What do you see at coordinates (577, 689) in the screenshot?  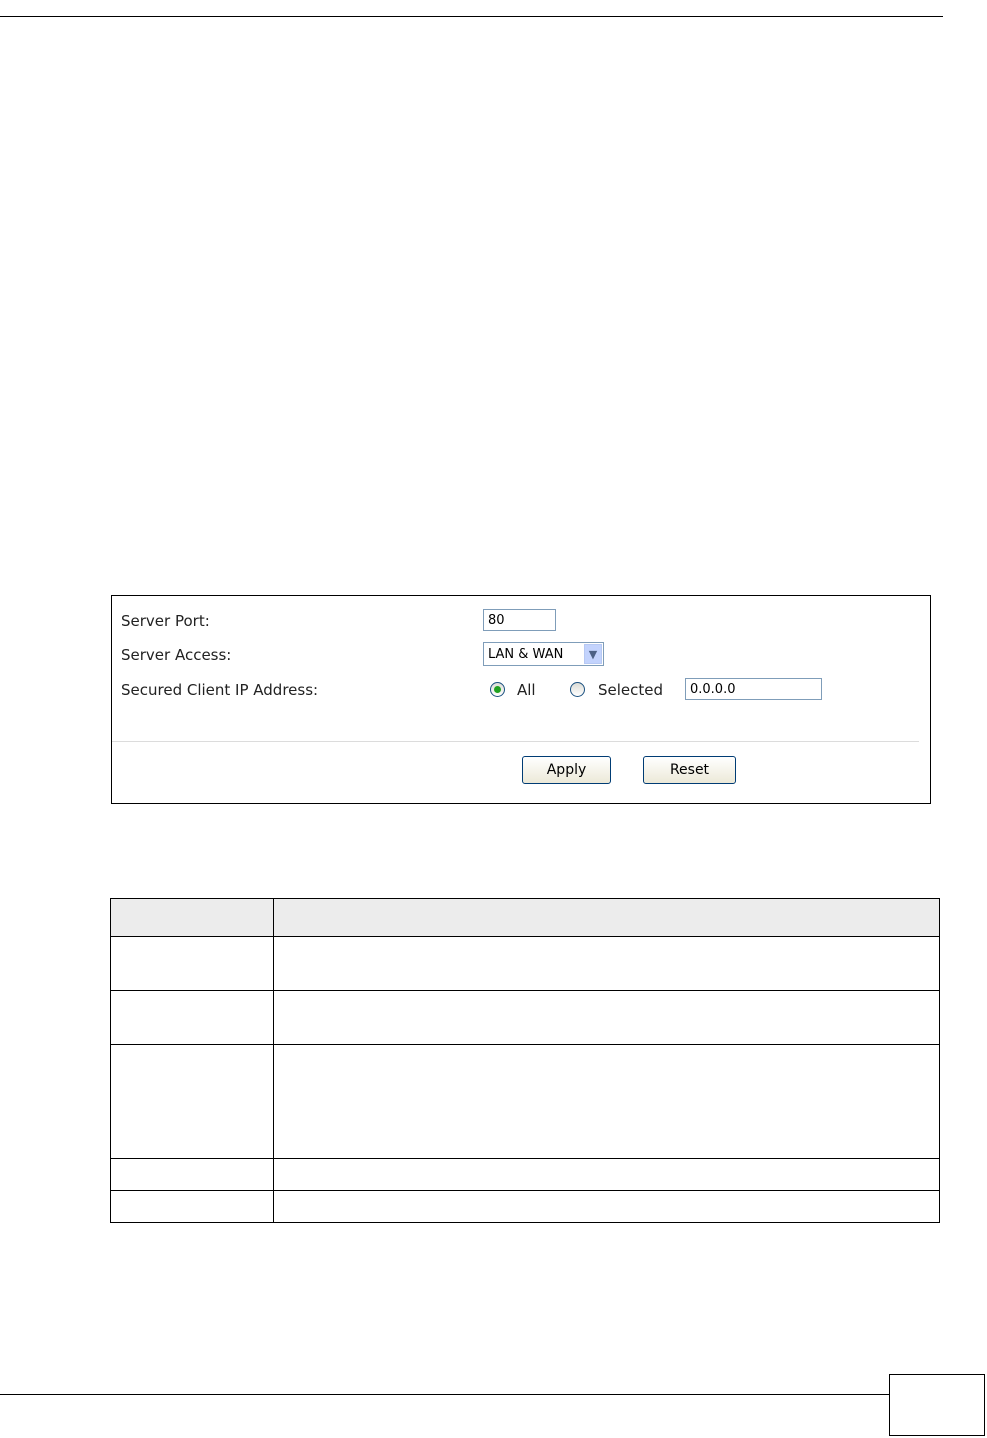 I see `radio-selected` at bounding box center [577, 689].